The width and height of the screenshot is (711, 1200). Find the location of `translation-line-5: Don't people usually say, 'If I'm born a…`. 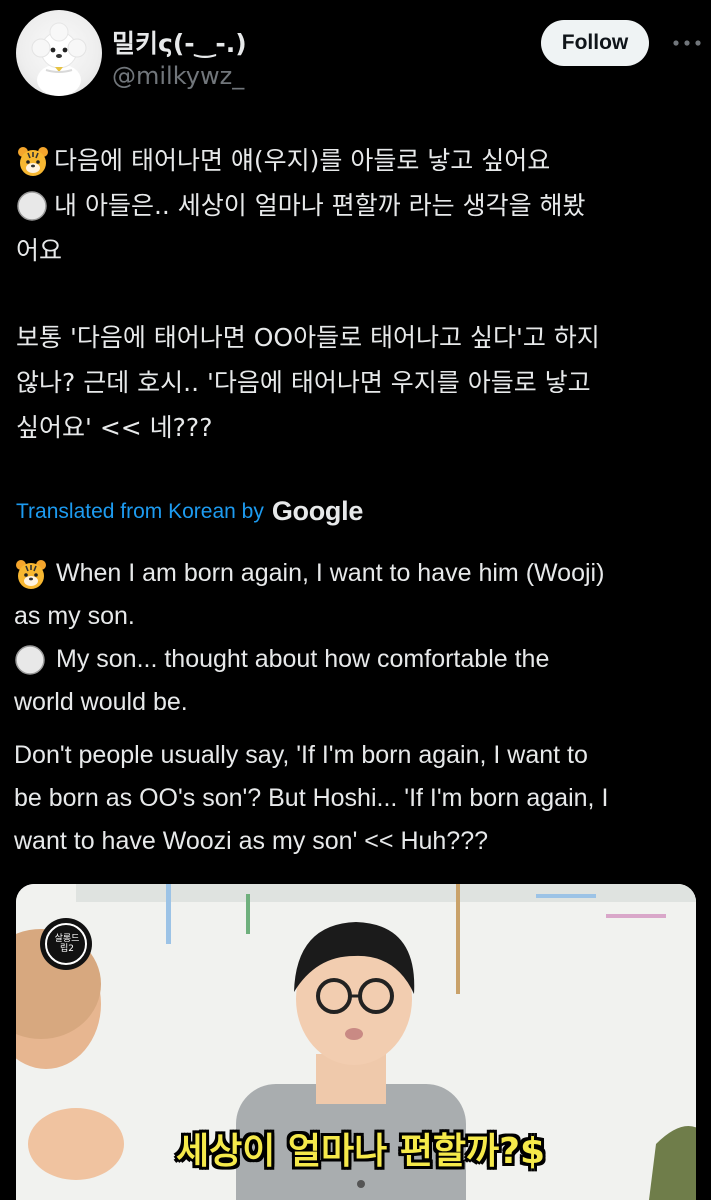

translation-line-5: Don't people usually say, 'If I'm born a… is located at coordinates (301, 755).